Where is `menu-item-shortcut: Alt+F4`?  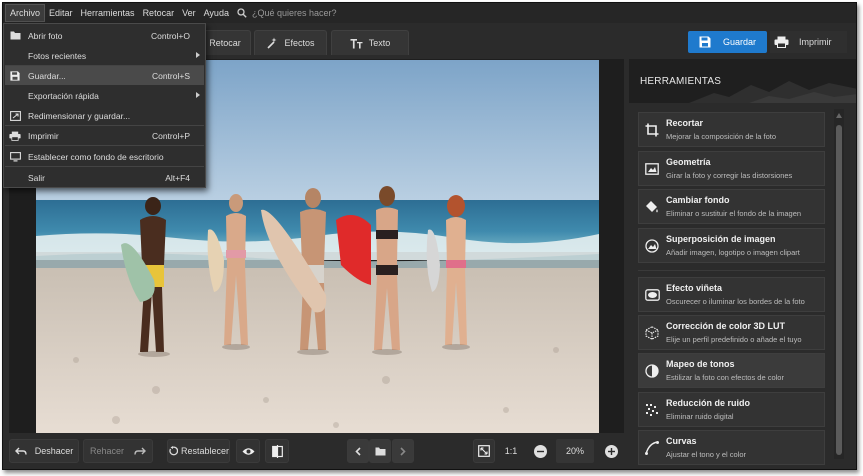 menu-item-shortcut: Alt+F4 is located at coordinates (177, 177).